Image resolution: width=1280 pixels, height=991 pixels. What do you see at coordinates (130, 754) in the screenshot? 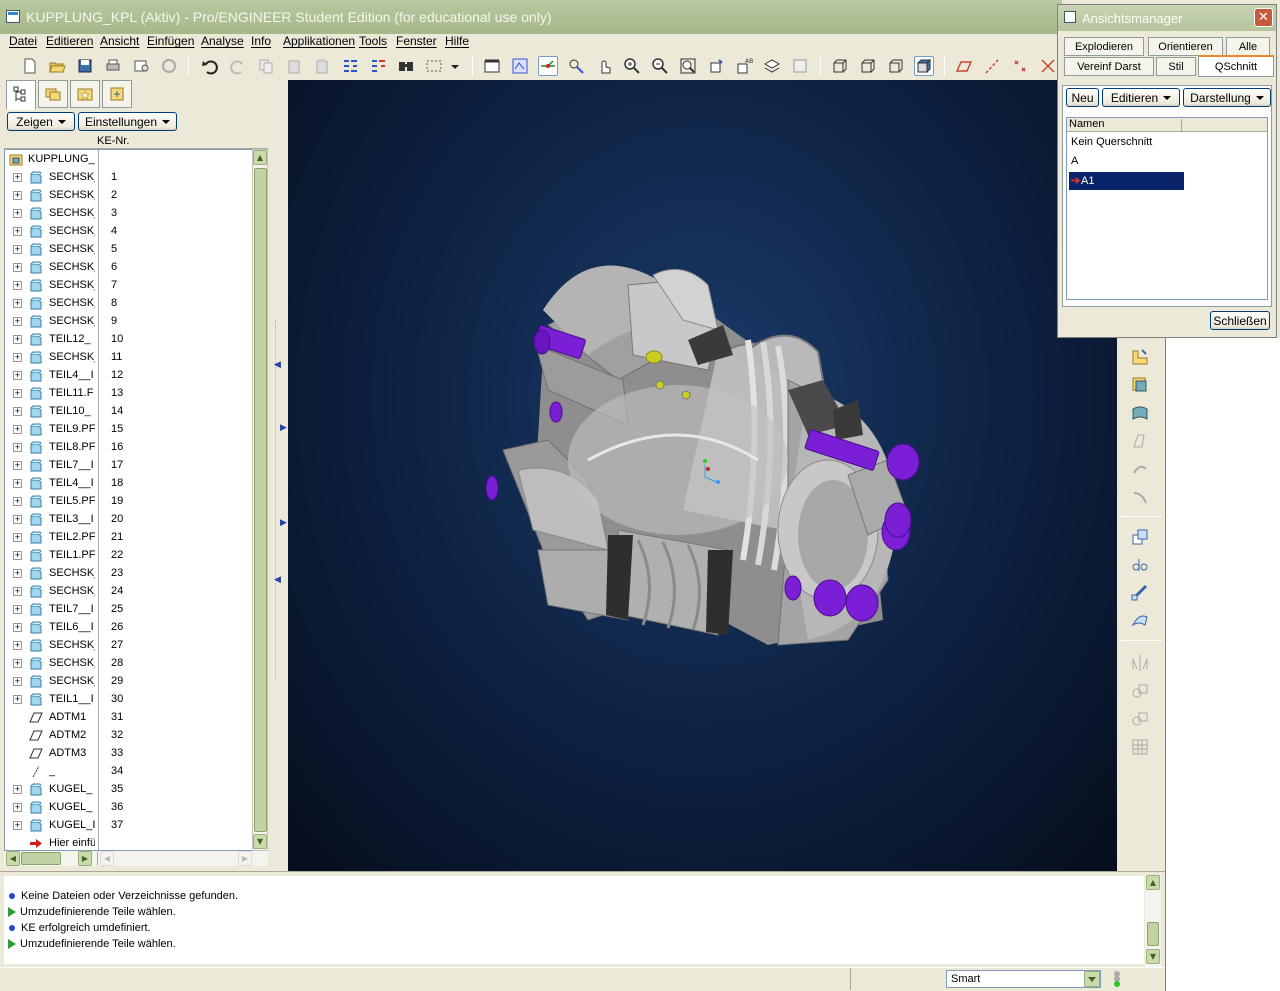
I see `tree-row: ADTM3 33` at bounding box center [130, 754].